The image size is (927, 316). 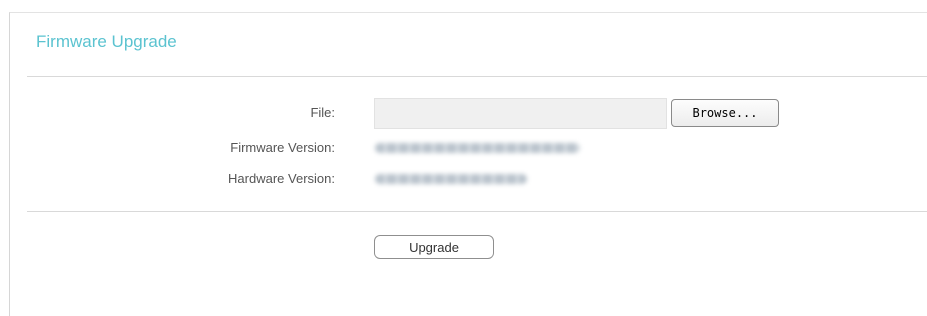 What do you see at coordinates (434, 247) in the screenshot?
I see `upgrade-button: Upgrade` at bounding box center [434, 247].